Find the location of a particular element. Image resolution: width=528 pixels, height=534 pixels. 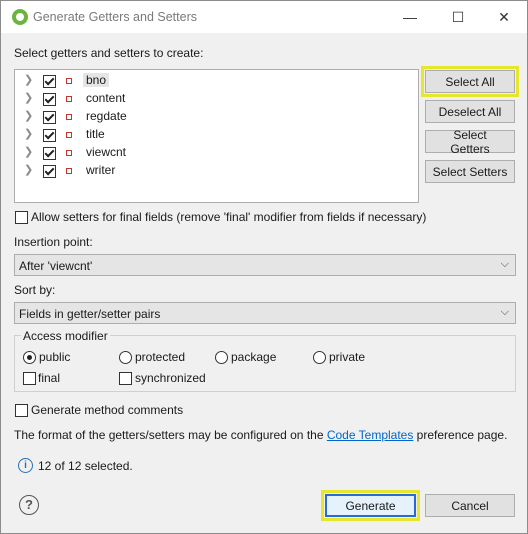

close-icon: ✕ is located at coordinates (504, 16).